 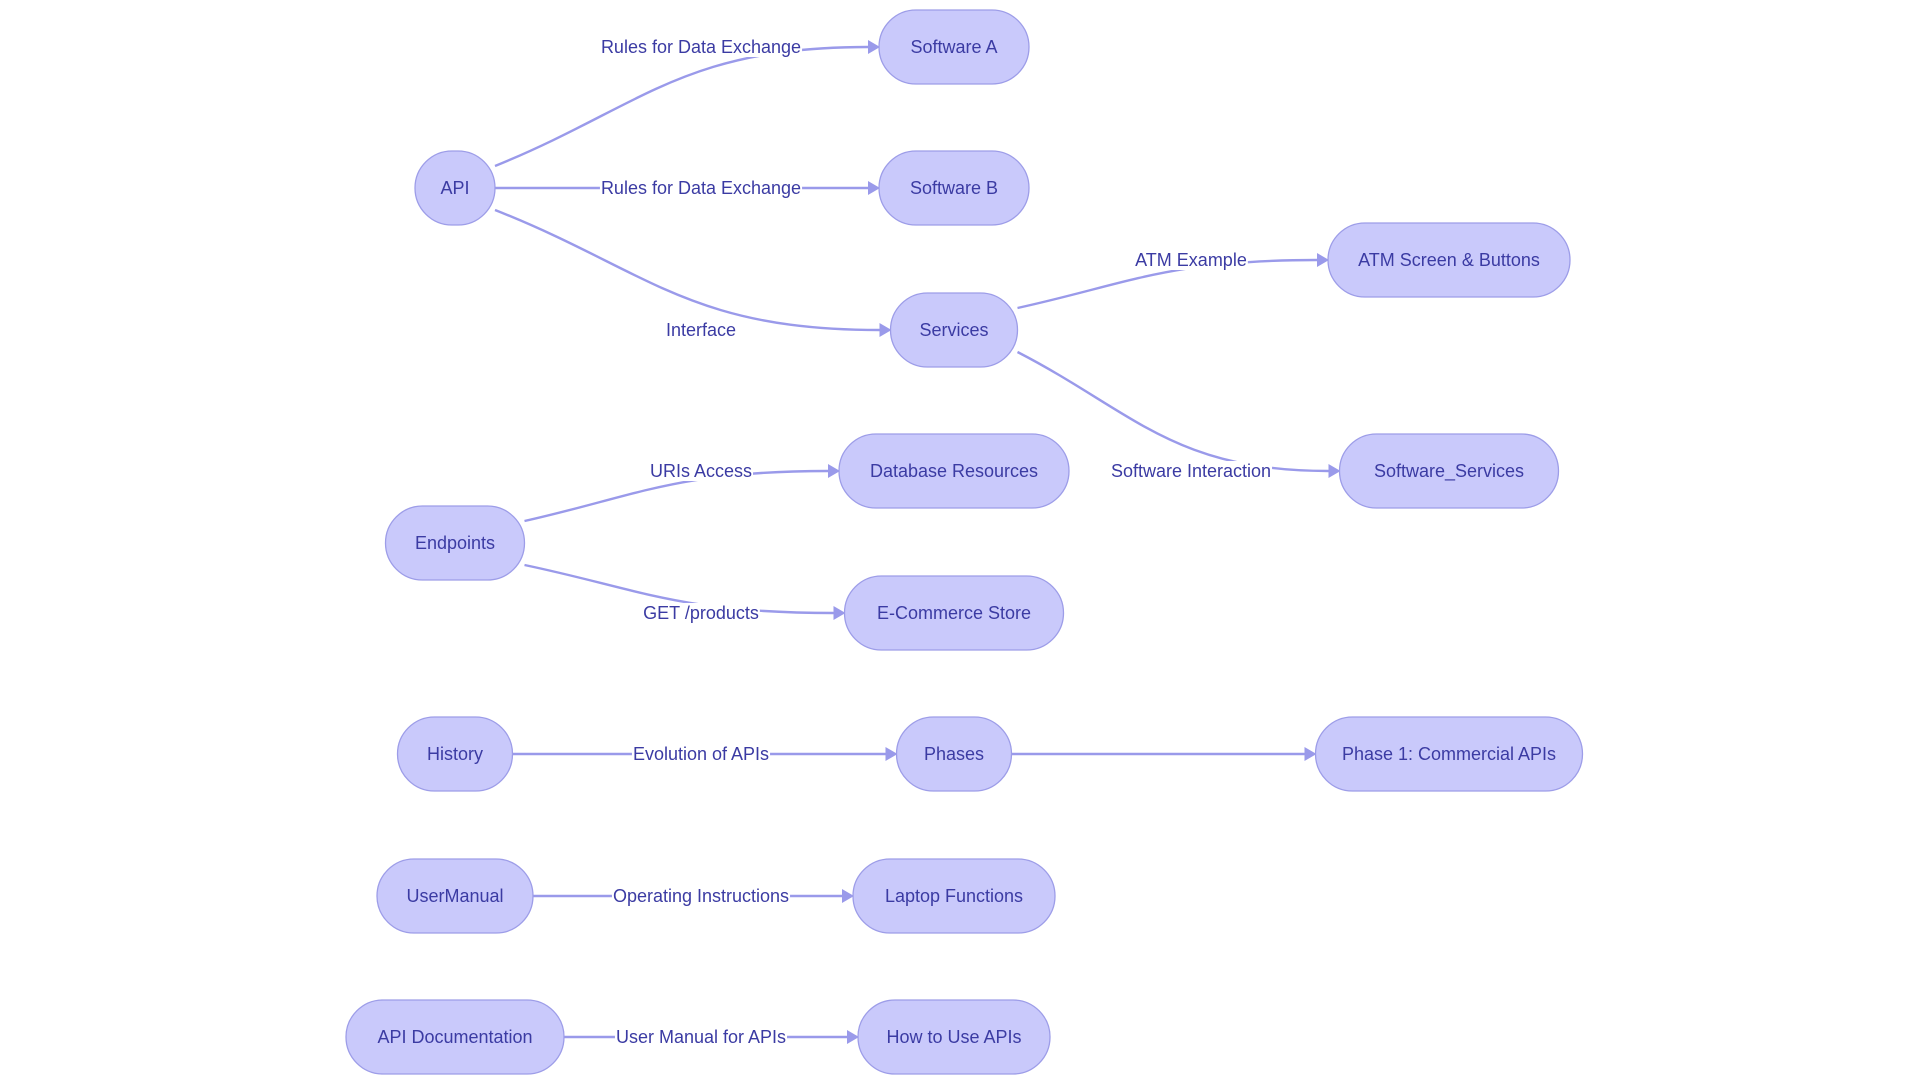 I want to click on node-api-docs: API Documentation, so click(x=455, y=1037).